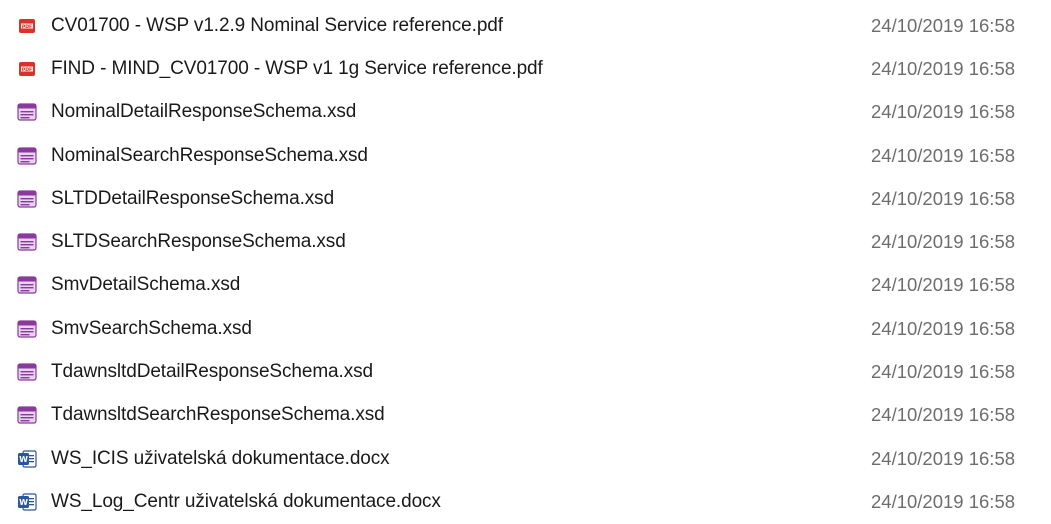 Image resolution: width=1051 pixels, height=524 pixels. What do you see at coordinates (218, 415) in the screenshot?
I see `file-name: TdawnsltdSearchResponseSchema.xsd` at bounding box center [218, 415].